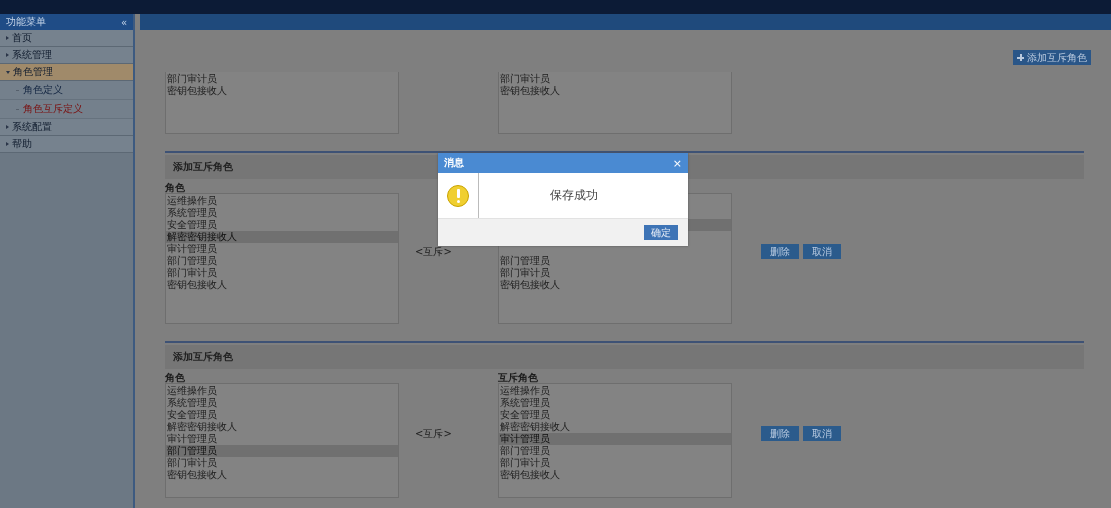  Describe the element at coordinates (518, 377) in the screenshot. I see `list-label: 互斥角色` at that location.